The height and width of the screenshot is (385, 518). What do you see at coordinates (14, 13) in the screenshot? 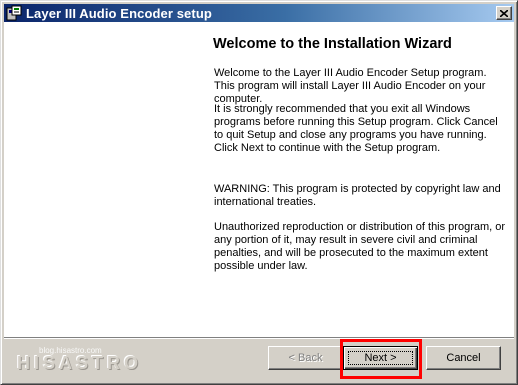
I see `setup-app-icon` at bounding box center [14, 13].